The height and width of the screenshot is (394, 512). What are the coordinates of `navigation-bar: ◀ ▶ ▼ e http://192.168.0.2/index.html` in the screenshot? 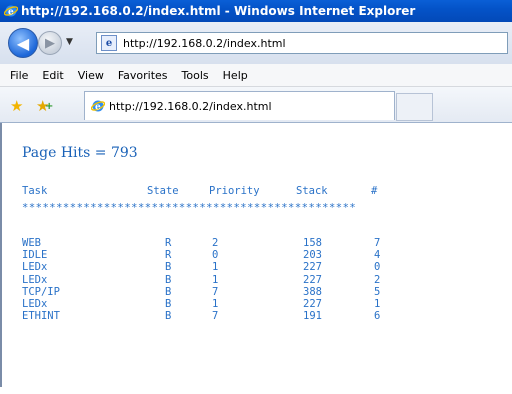 It's located at (256, 43).